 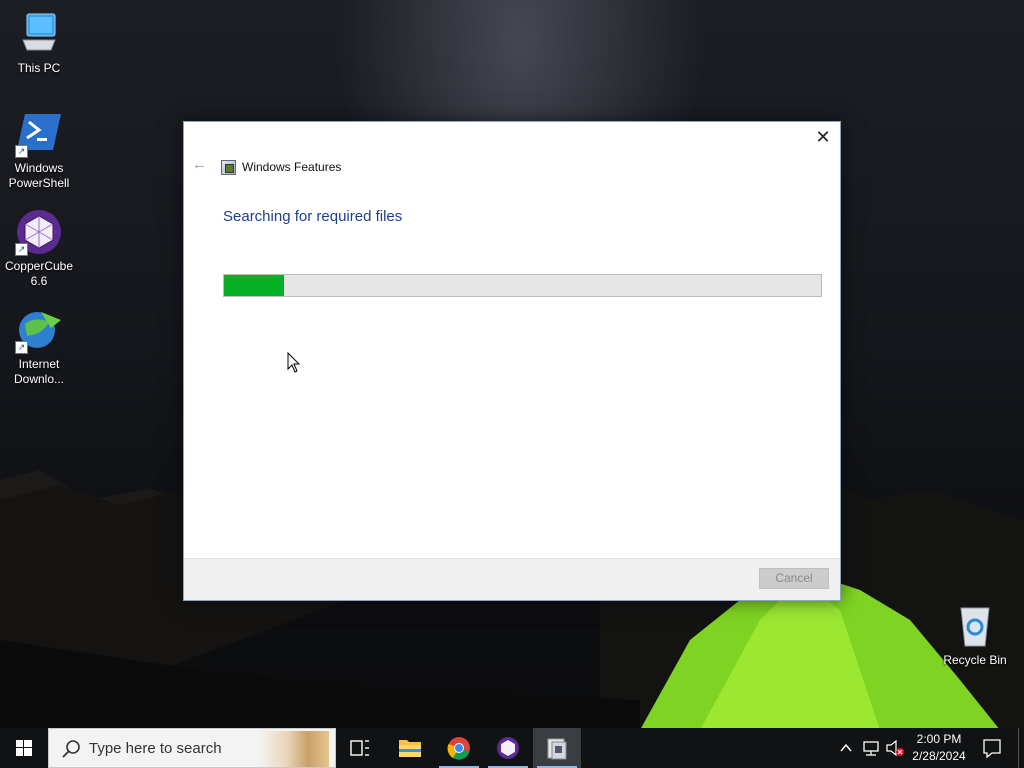 I want to click on chrome-icon, so click(x=458, y=748).